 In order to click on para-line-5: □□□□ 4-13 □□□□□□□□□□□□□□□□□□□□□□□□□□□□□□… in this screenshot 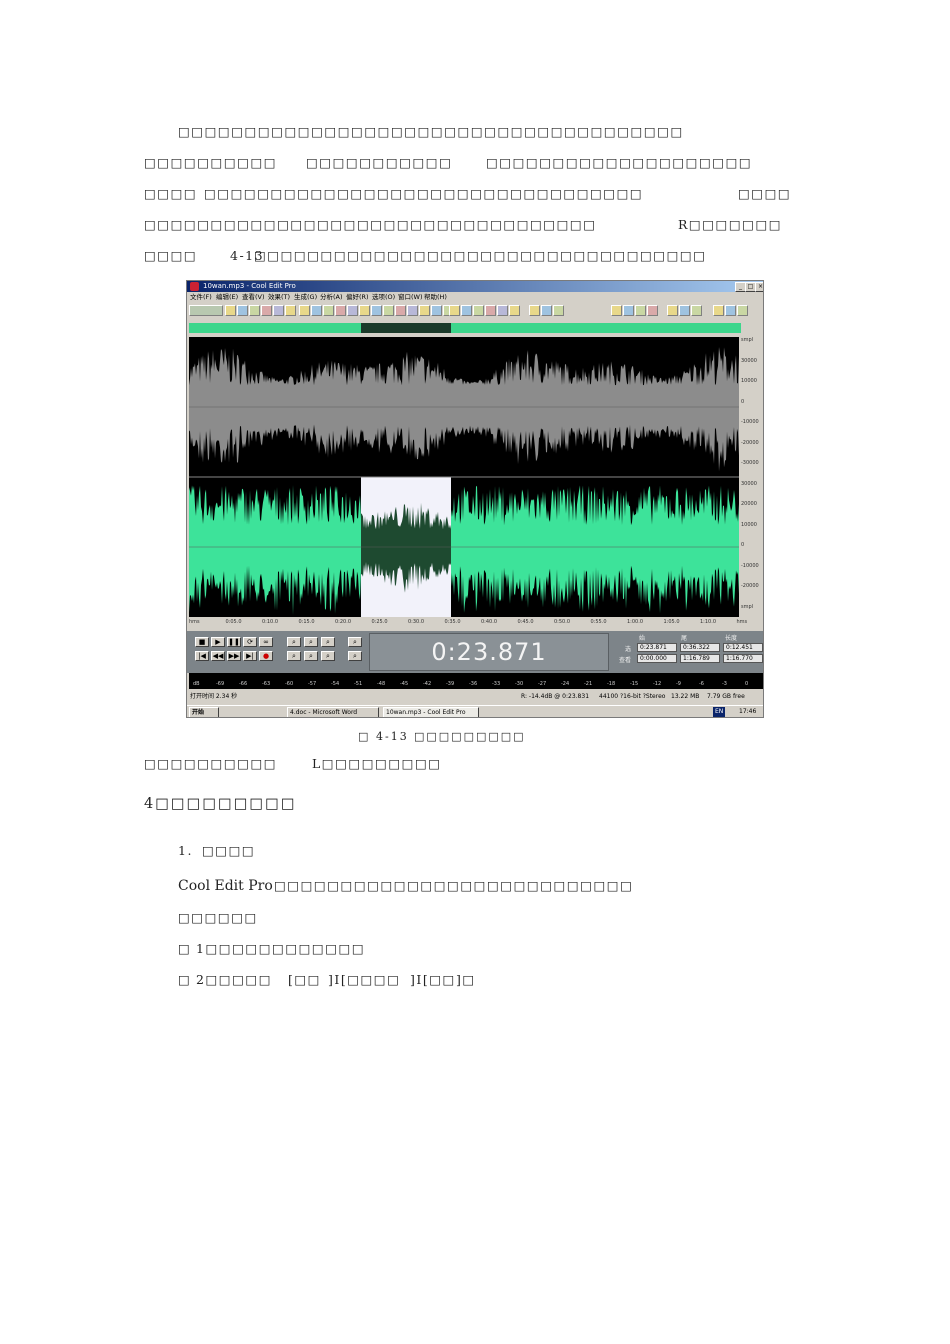, I will do `click(484, 256)`.